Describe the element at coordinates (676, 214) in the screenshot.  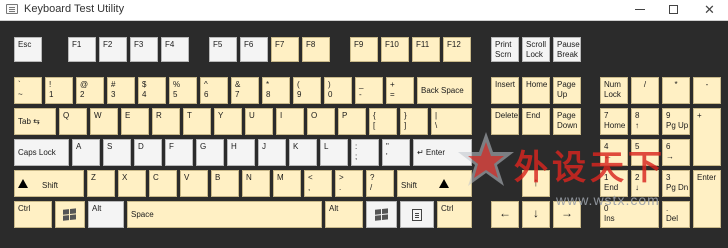
I see `key-numdel: . Del` at that location.